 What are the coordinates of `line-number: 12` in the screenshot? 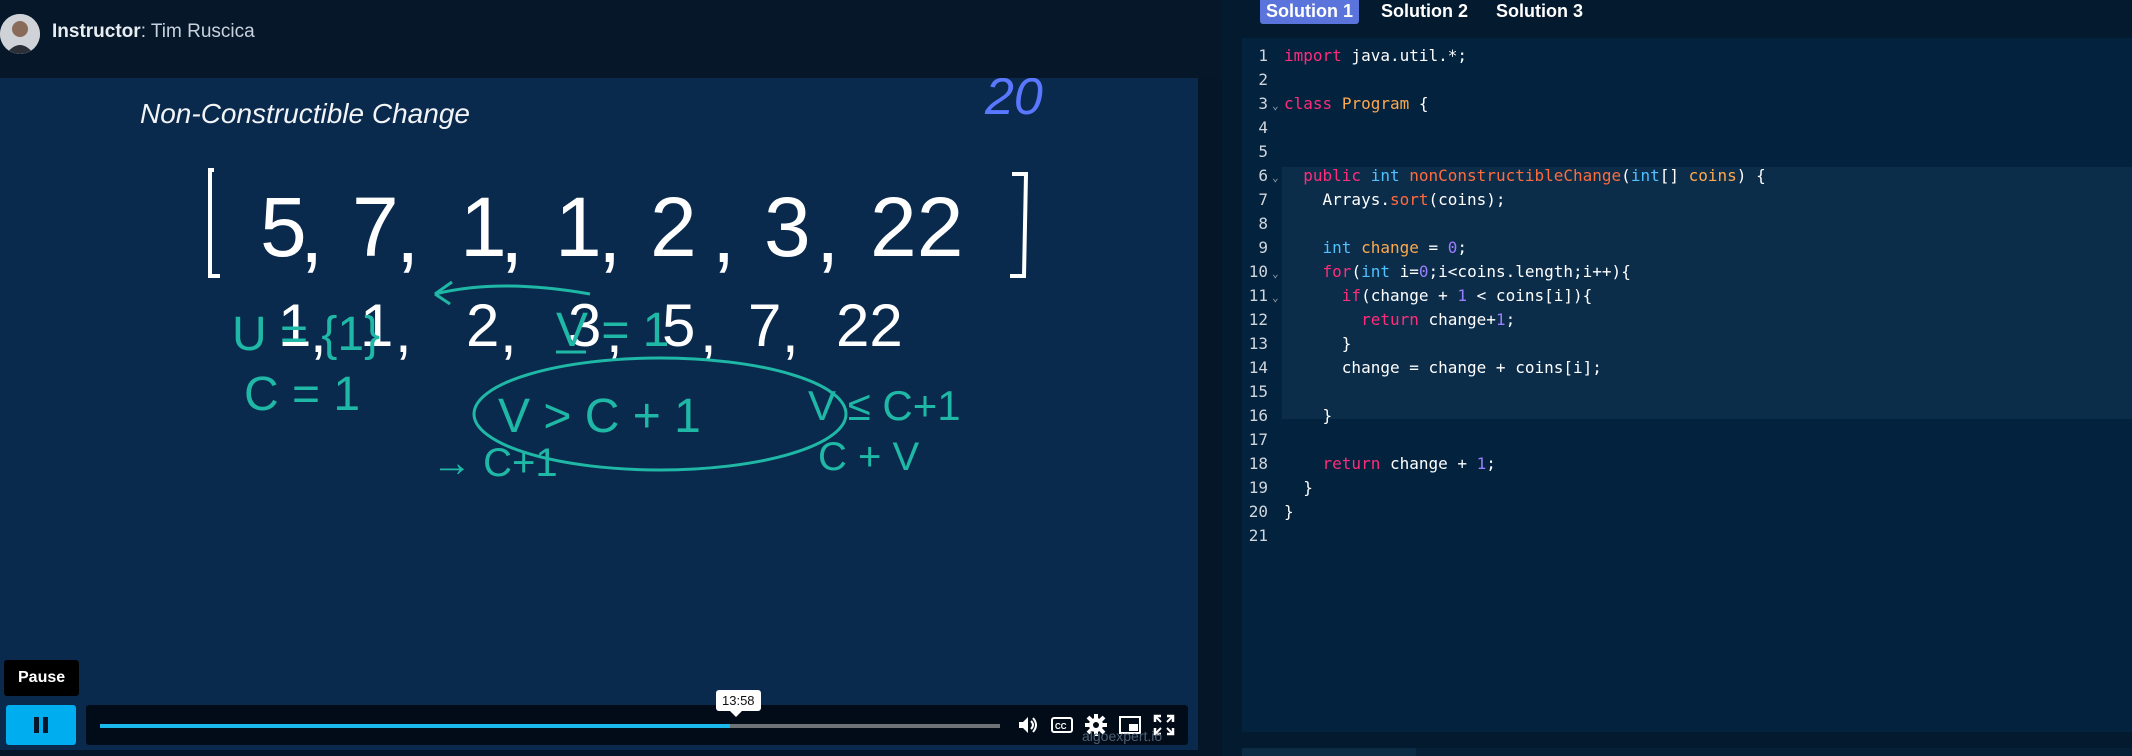 It's located at (1258, 319).